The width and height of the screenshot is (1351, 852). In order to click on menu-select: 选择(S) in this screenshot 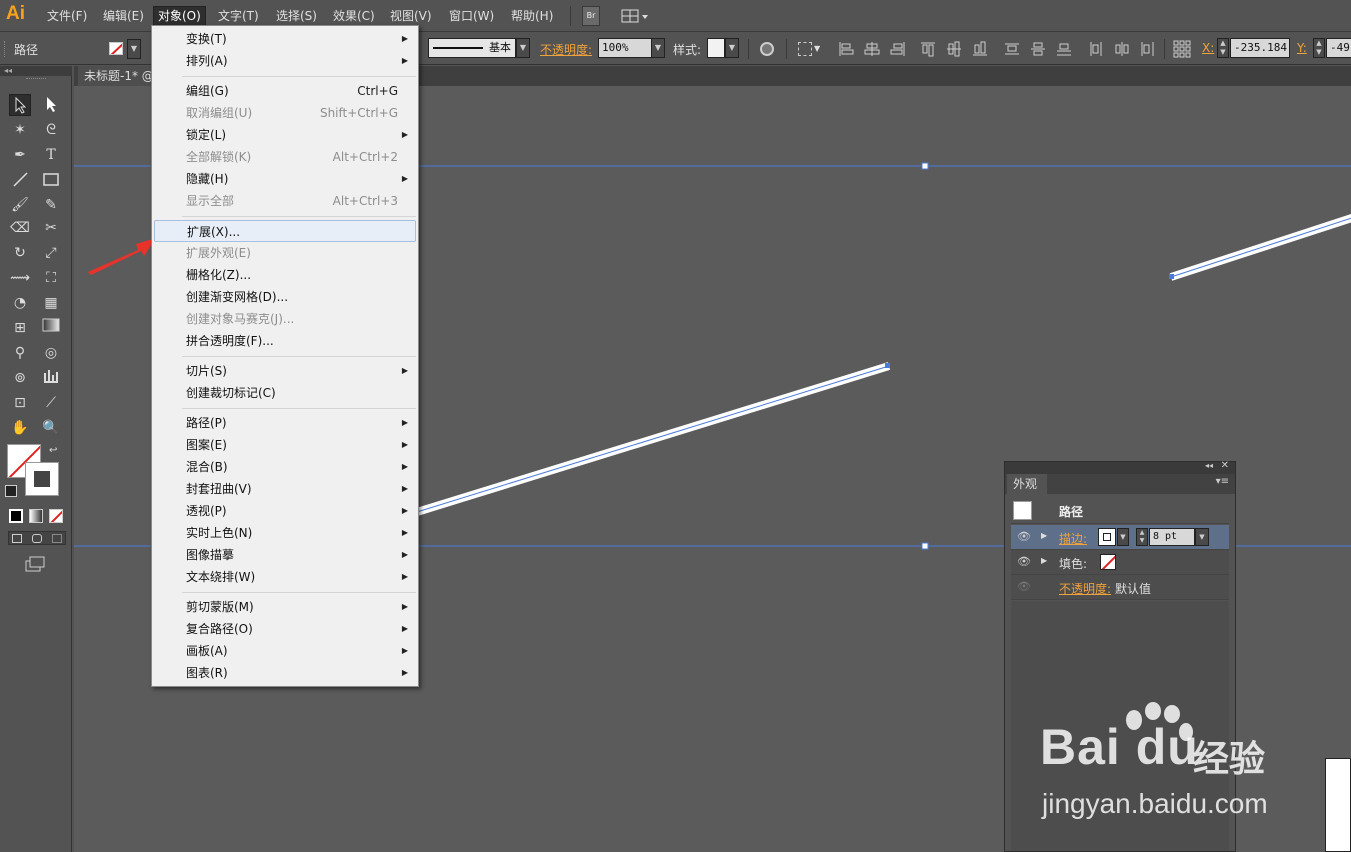, I will do `click(296, 17)`.